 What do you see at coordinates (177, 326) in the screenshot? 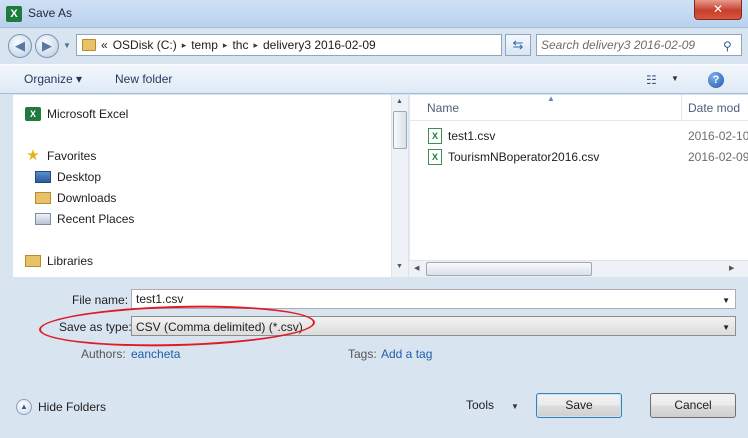
I see `red-highlight-annotation` at bounding box center [177, 326].